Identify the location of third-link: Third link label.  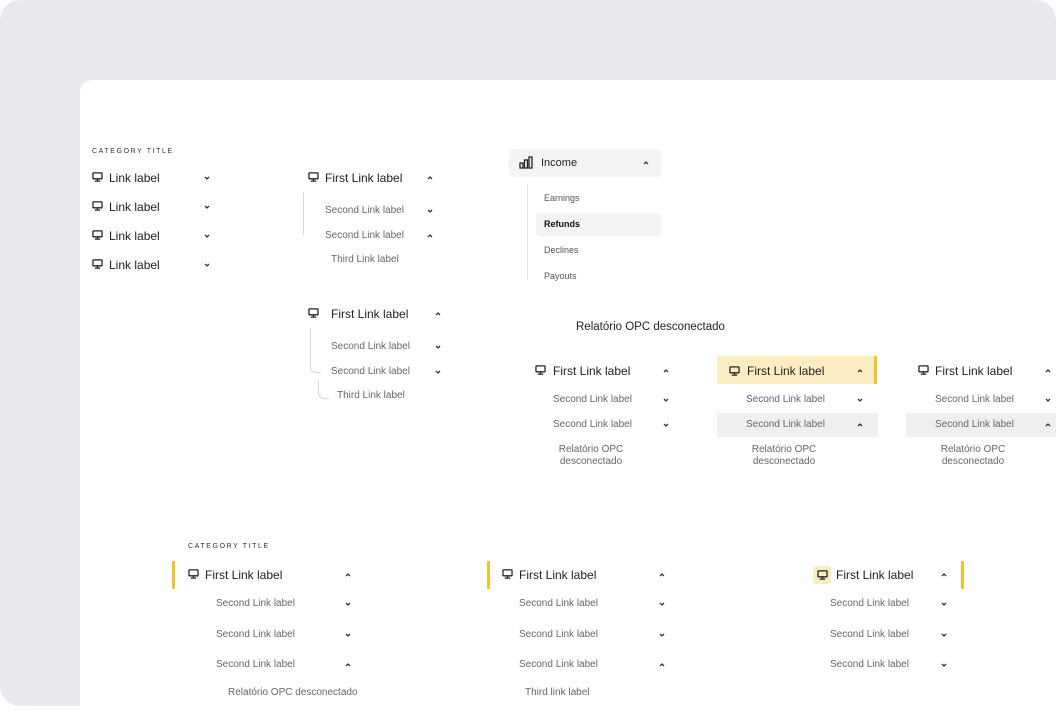
(572, 694).